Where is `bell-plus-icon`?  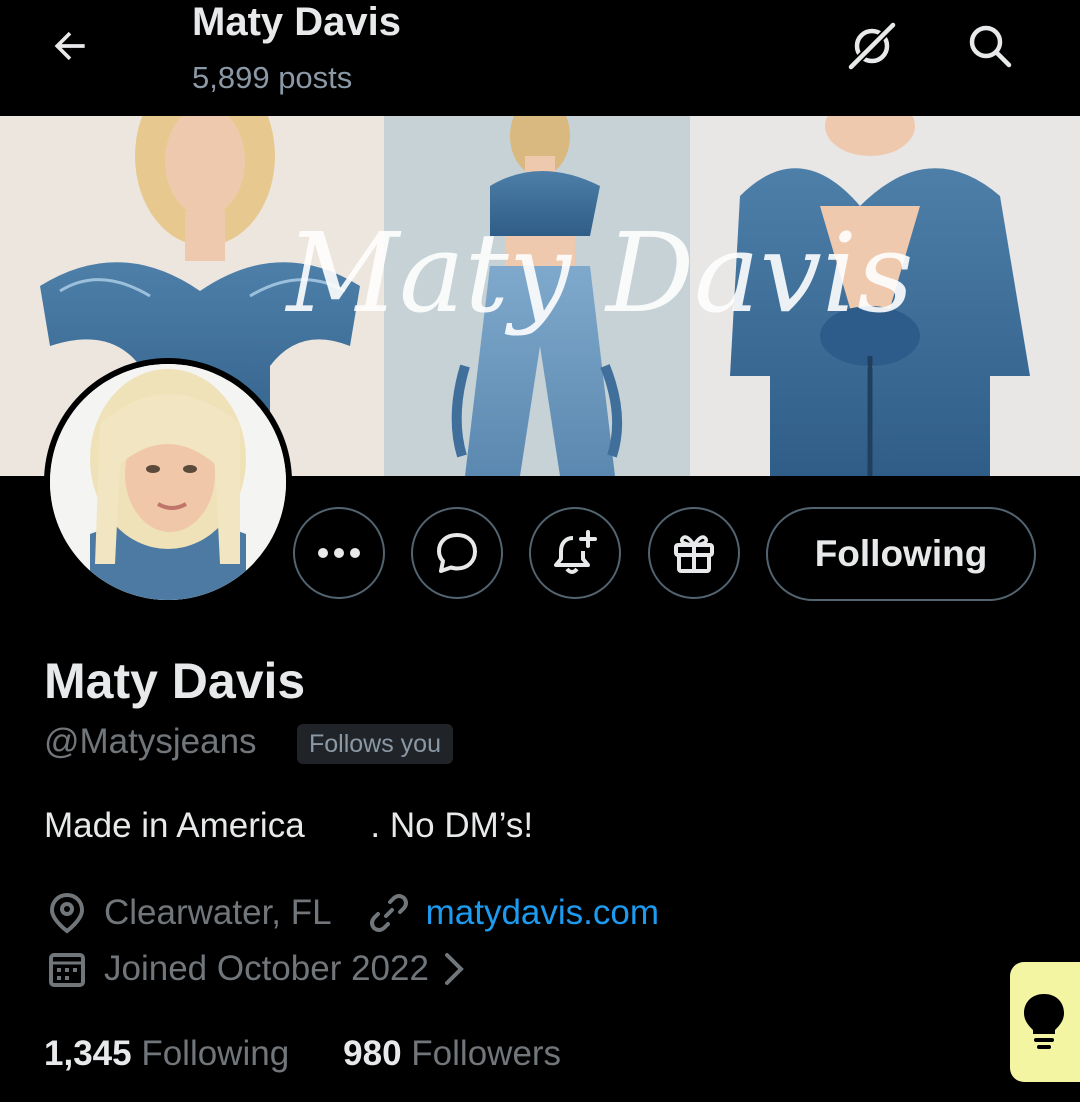
bell-plus-icon is located at coordinates (575, 552).